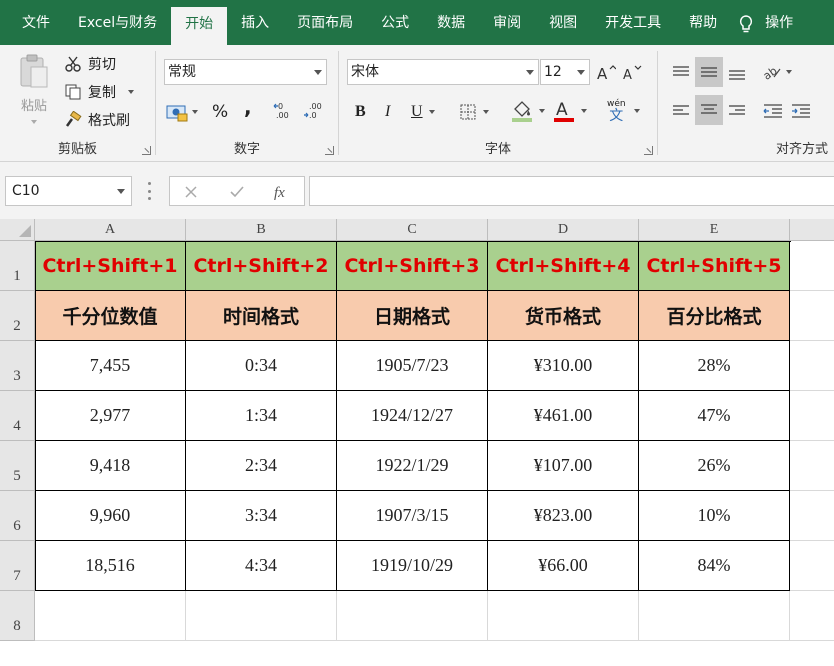 The width and height of the screenshot is (834, 666). What do you see at coordinates (412, 566) in the screenshot?
I see `data-cell: 1919/10/29` at bounding box center [412, 566].